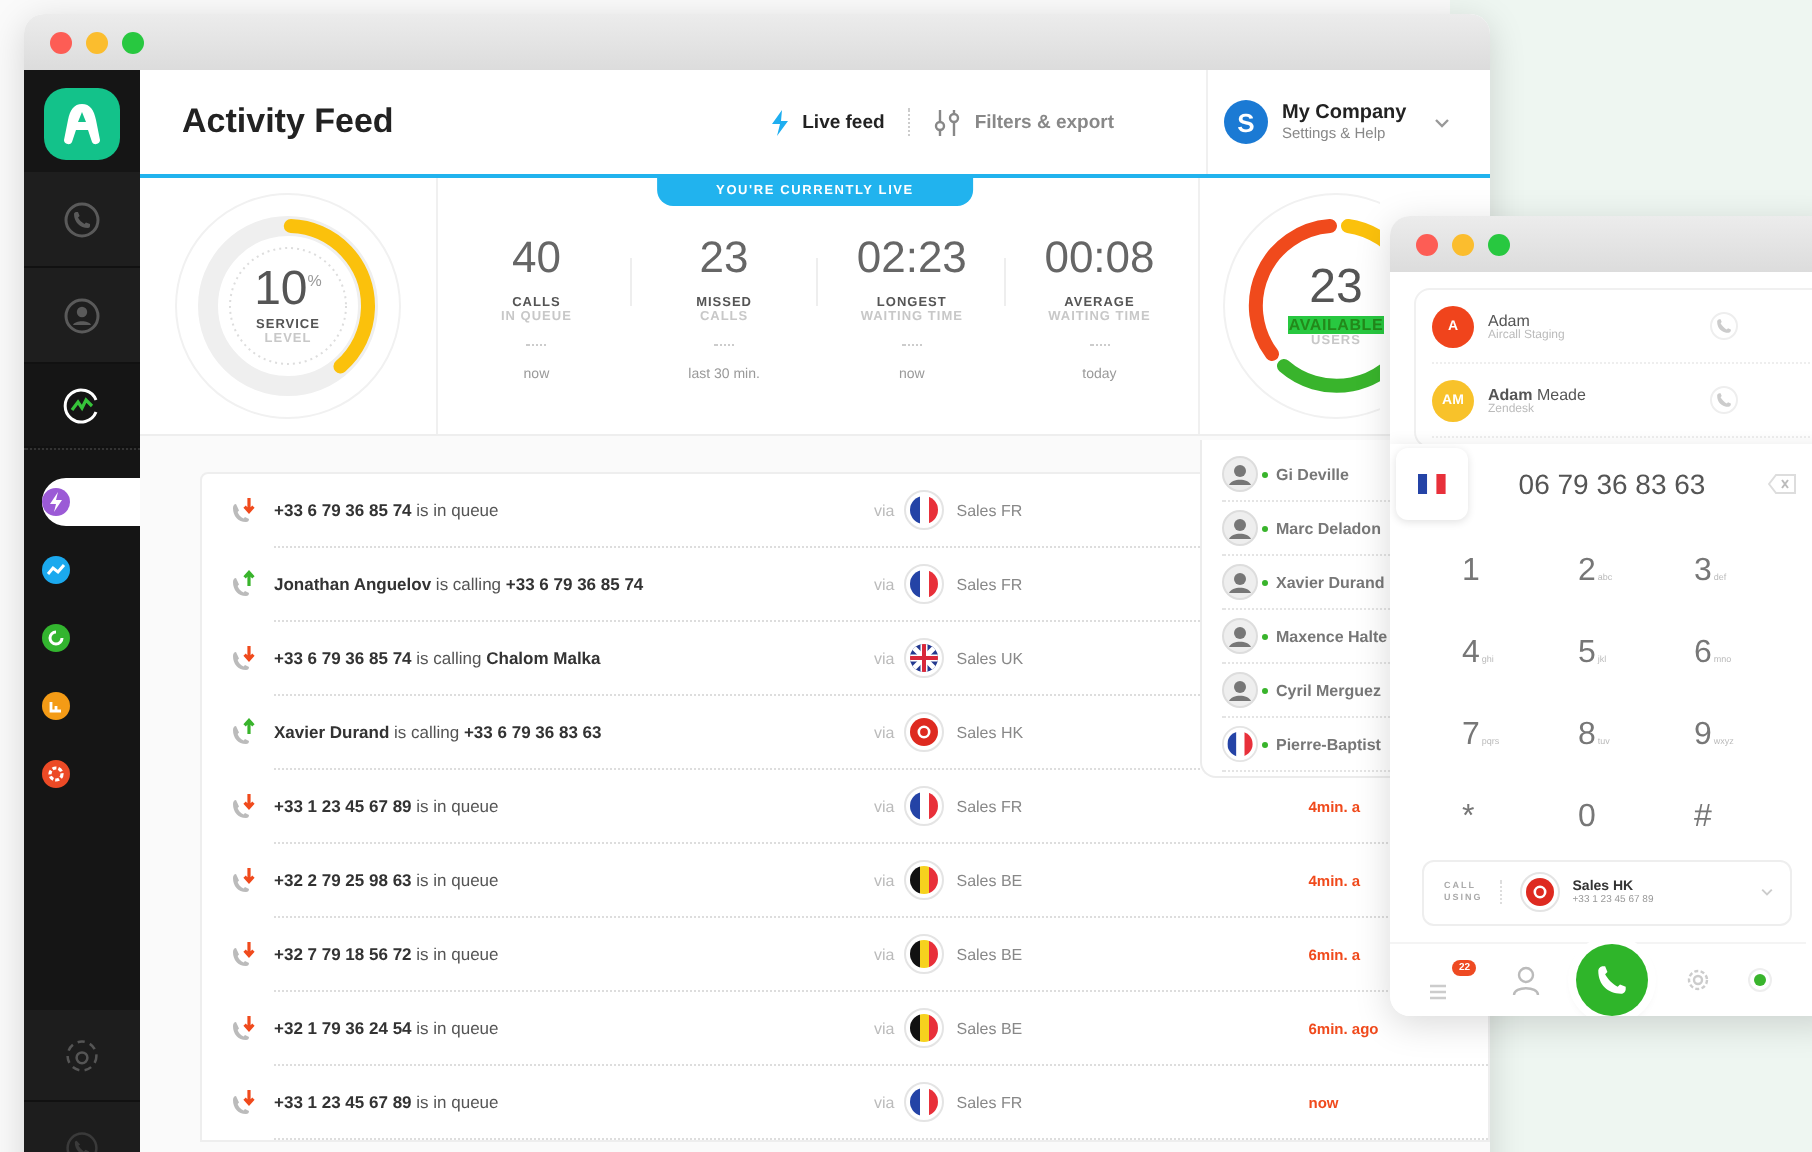  Describe the element at coordinates (82, 315) in the screenshot. I see `user-icon` at that location.